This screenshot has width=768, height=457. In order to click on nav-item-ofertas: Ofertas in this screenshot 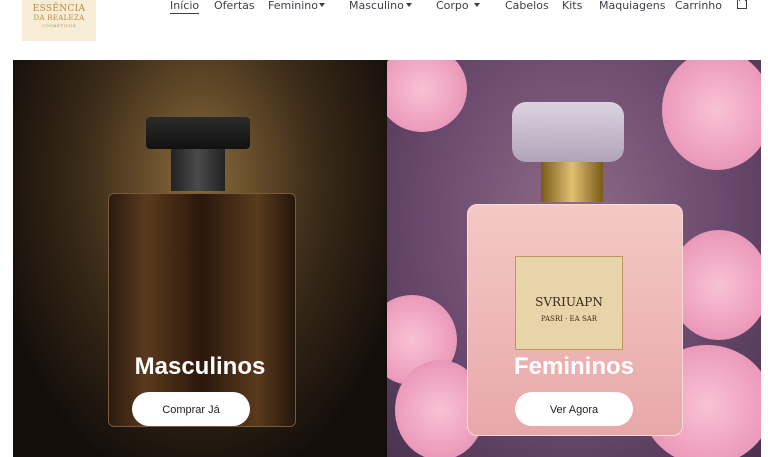, I will do `click(234, 6)`.